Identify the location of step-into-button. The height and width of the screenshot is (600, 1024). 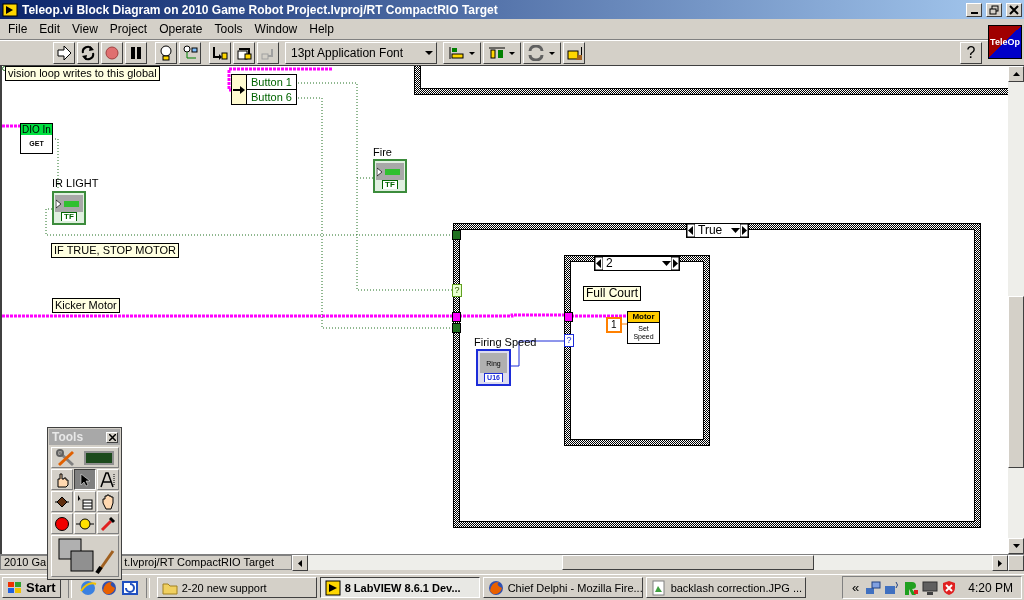
(220, 53).